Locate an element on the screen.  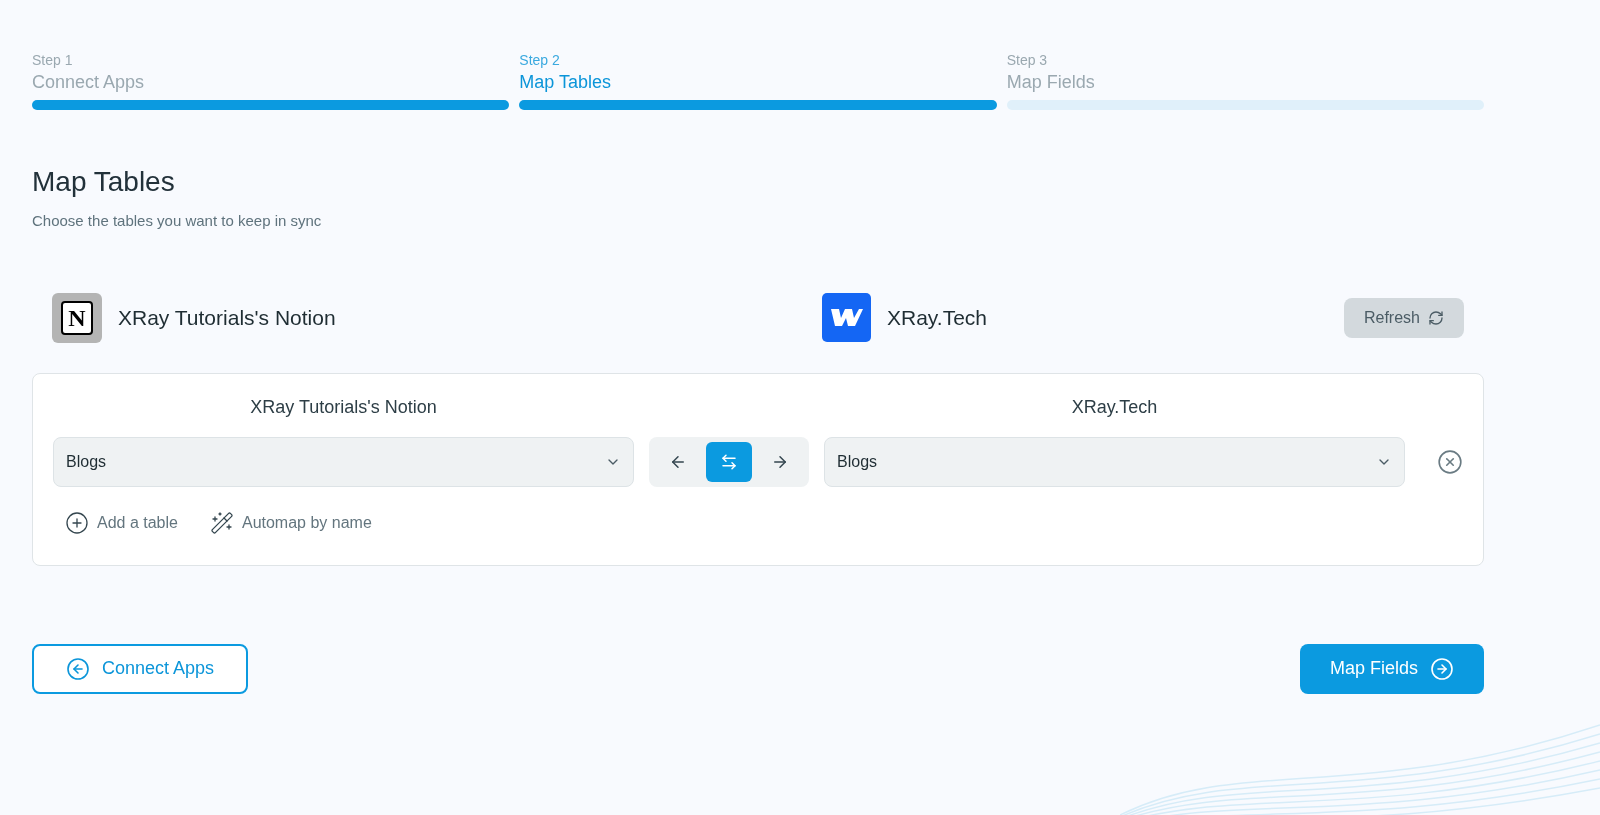
two-way-arrow-button is located at coordinates (729, 461).